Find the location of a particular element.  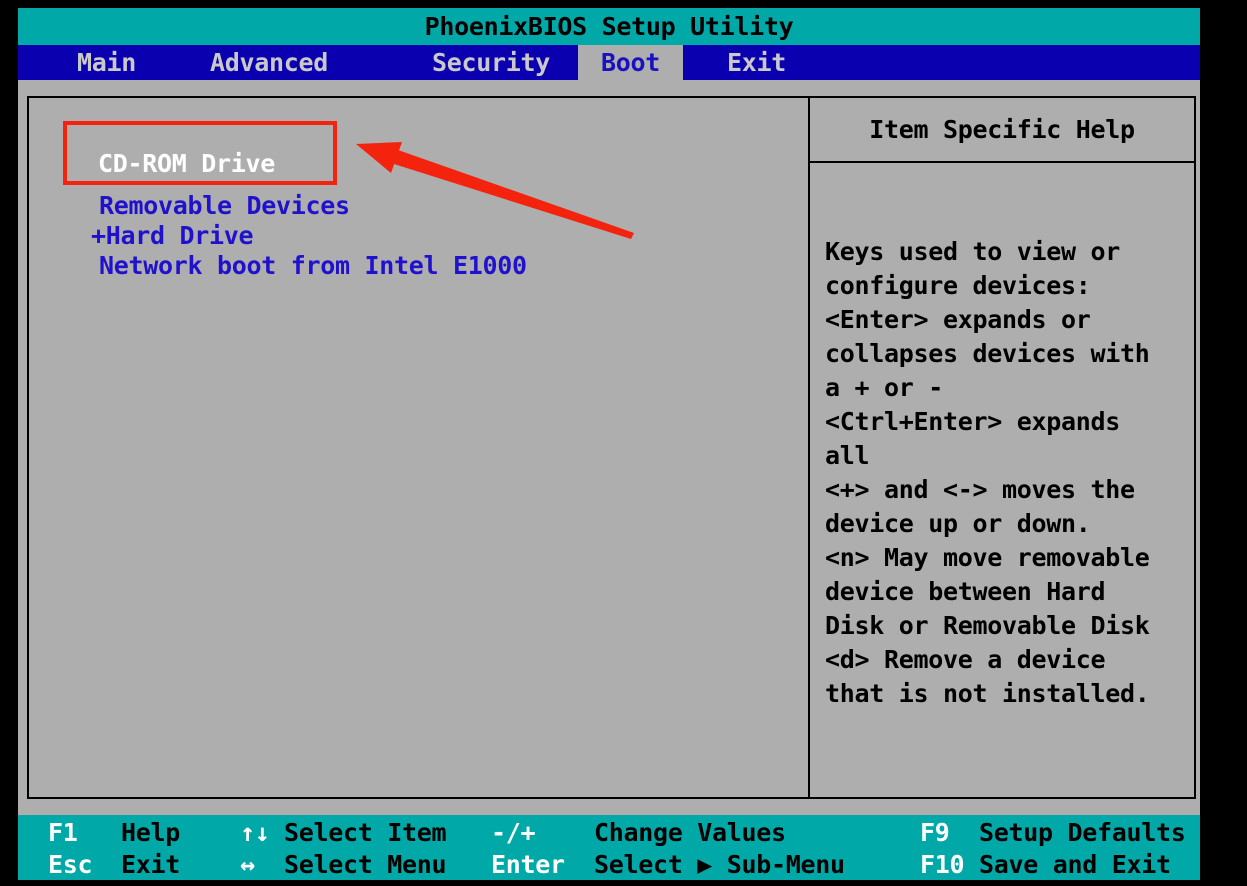

key-f1: F1 is located at coordinates (63, 832).